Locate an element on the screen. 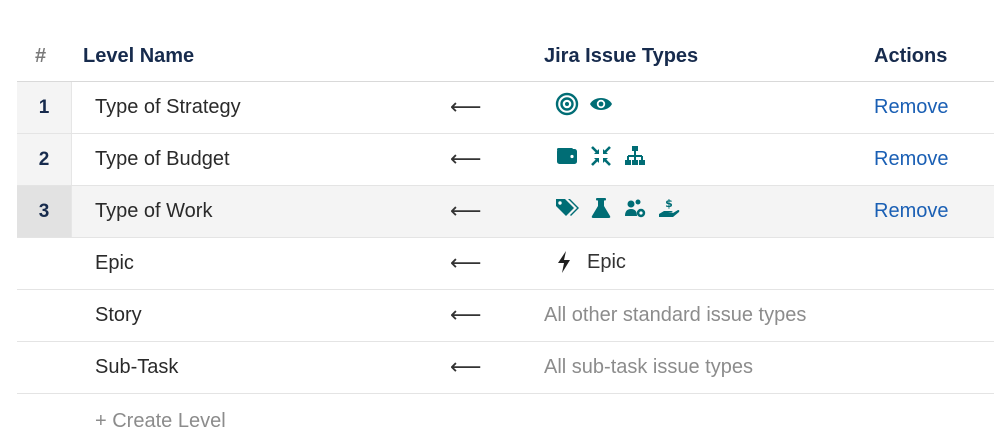  tags-icon is located at coordinates (567, 208).